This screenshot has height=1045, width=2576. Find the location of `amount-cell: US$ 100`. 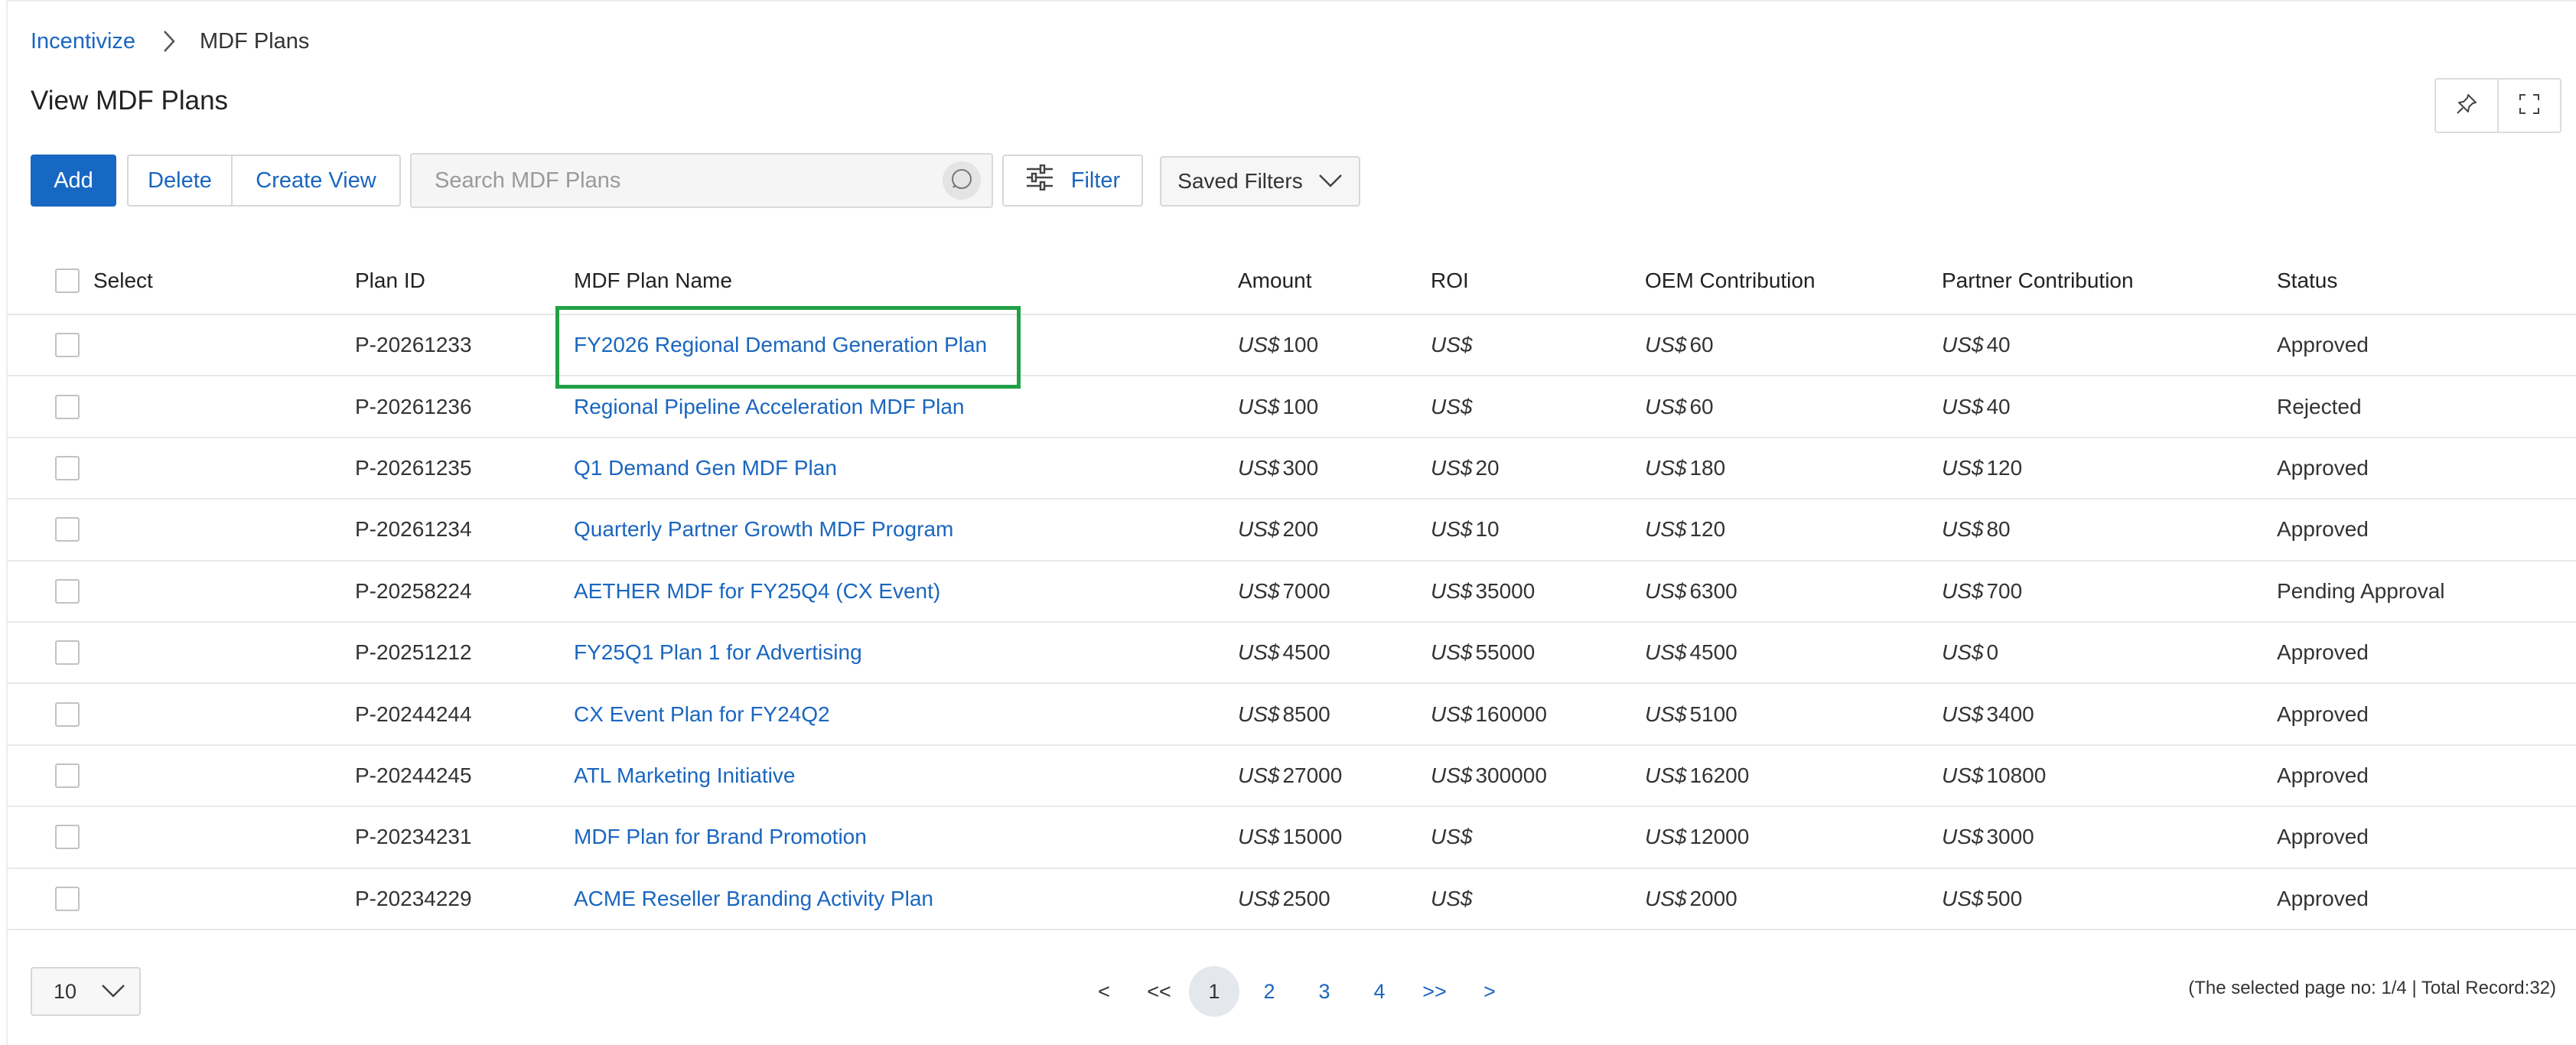

amount-cell: US$ 100 is located at coordinates (1278, 406).